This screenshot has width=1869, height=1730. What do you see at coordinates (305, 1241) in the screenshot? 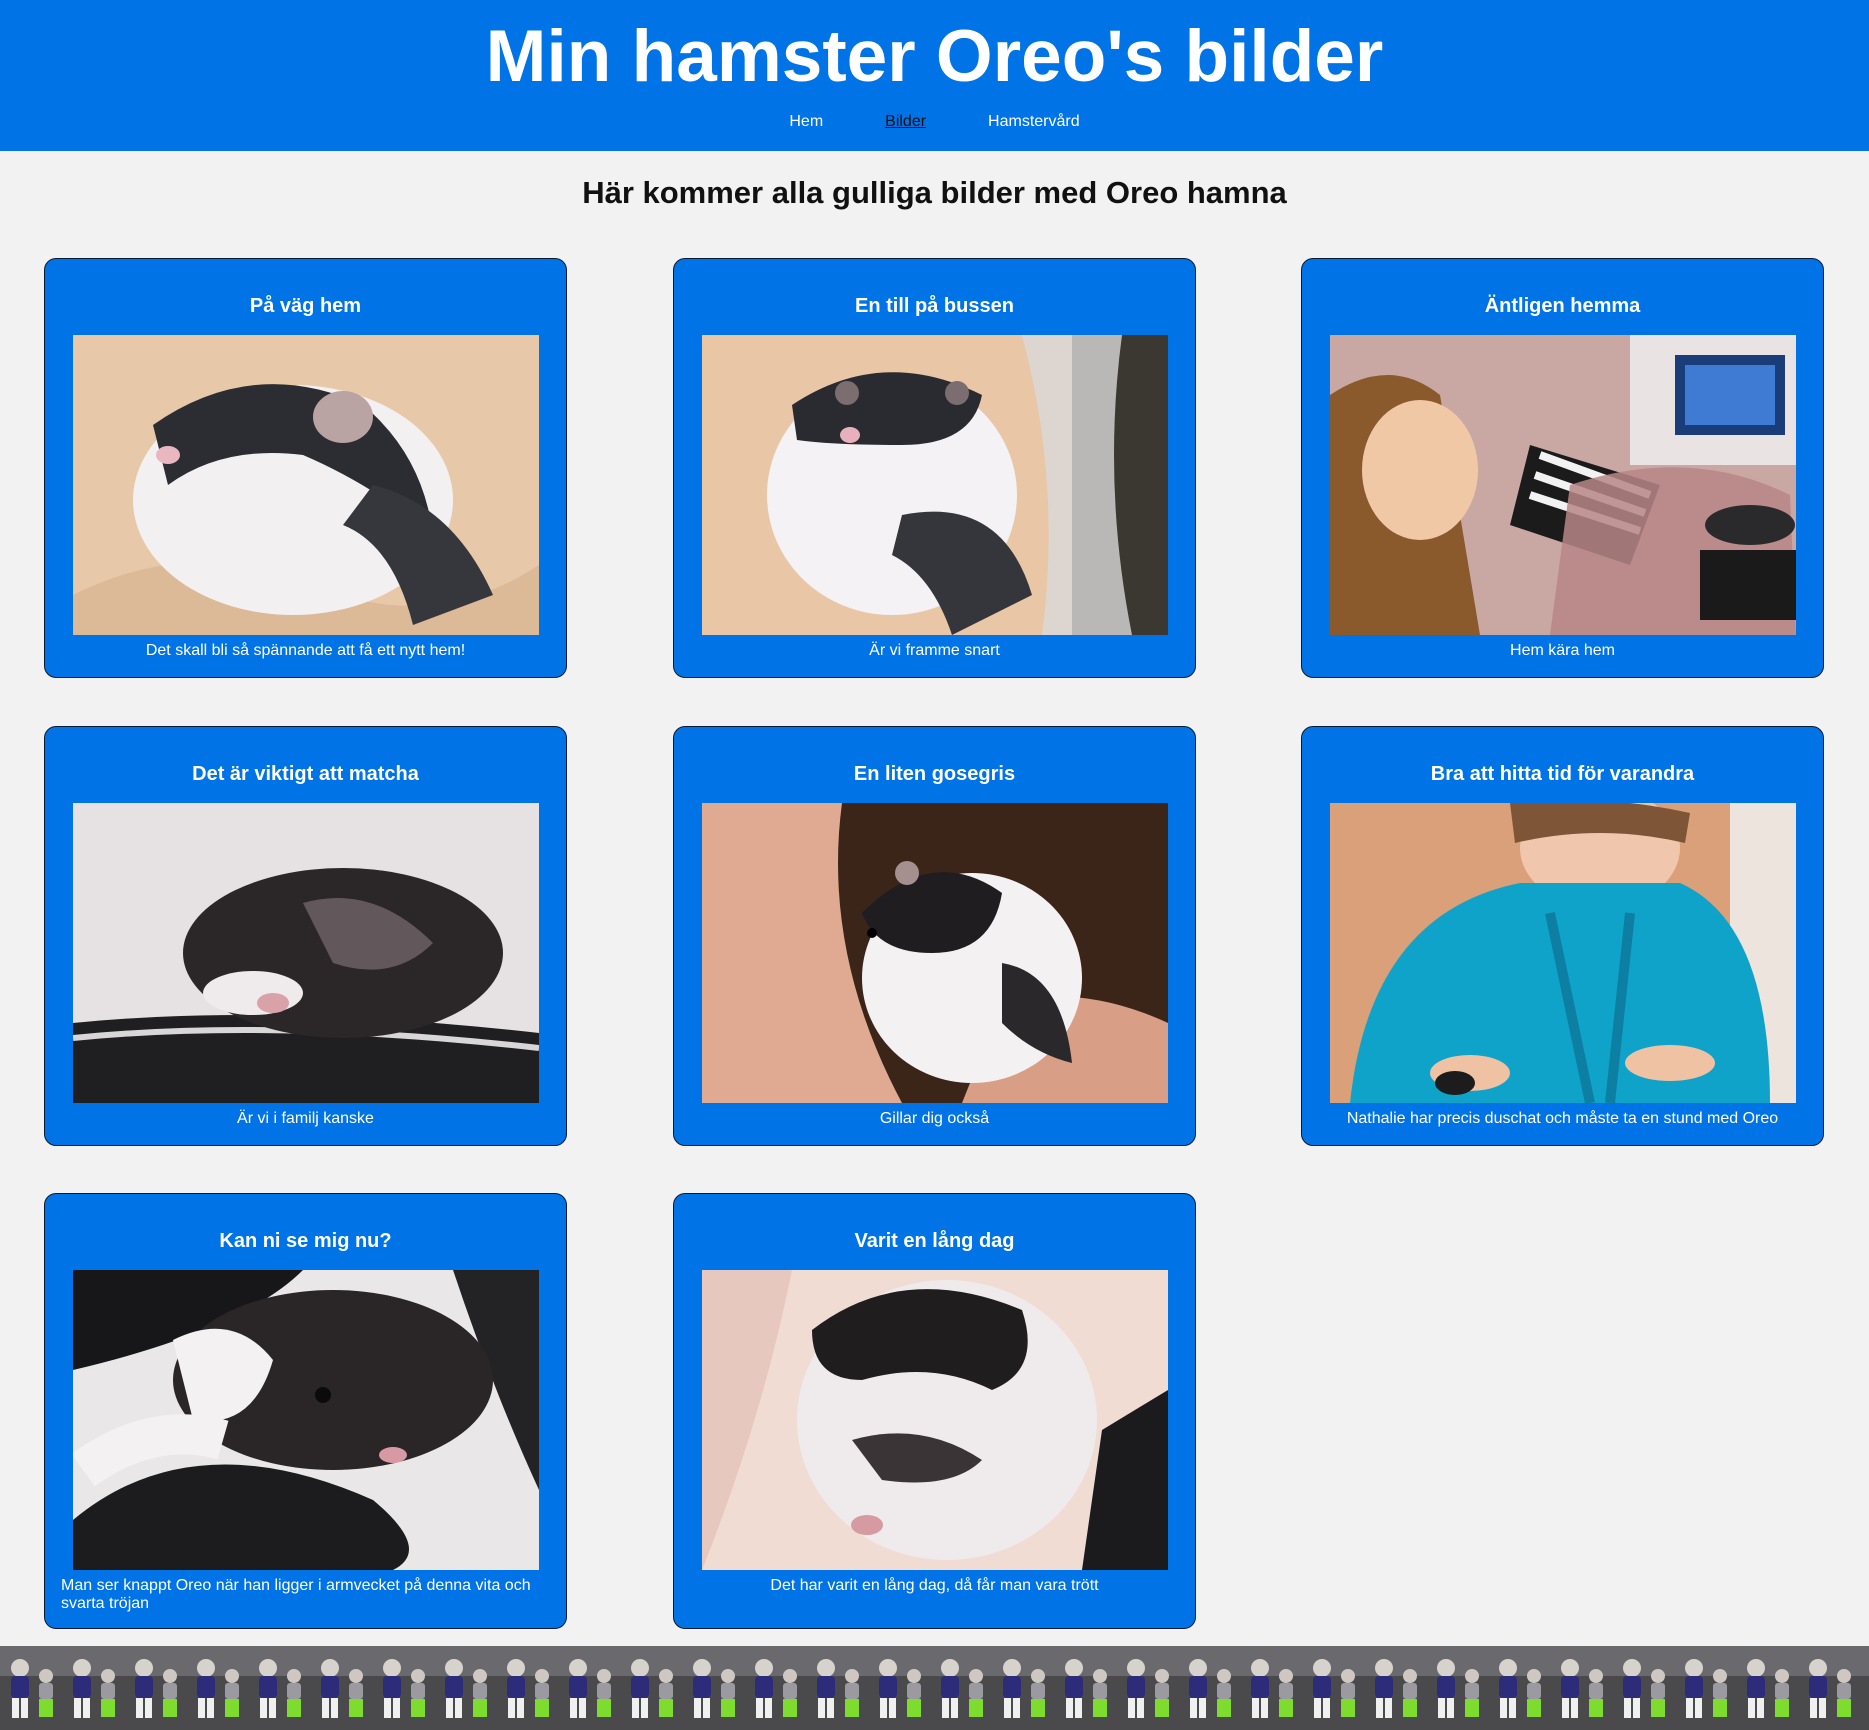
I see `card-title: Kan ni se mig nu?` at bounding box center [305, 1241].